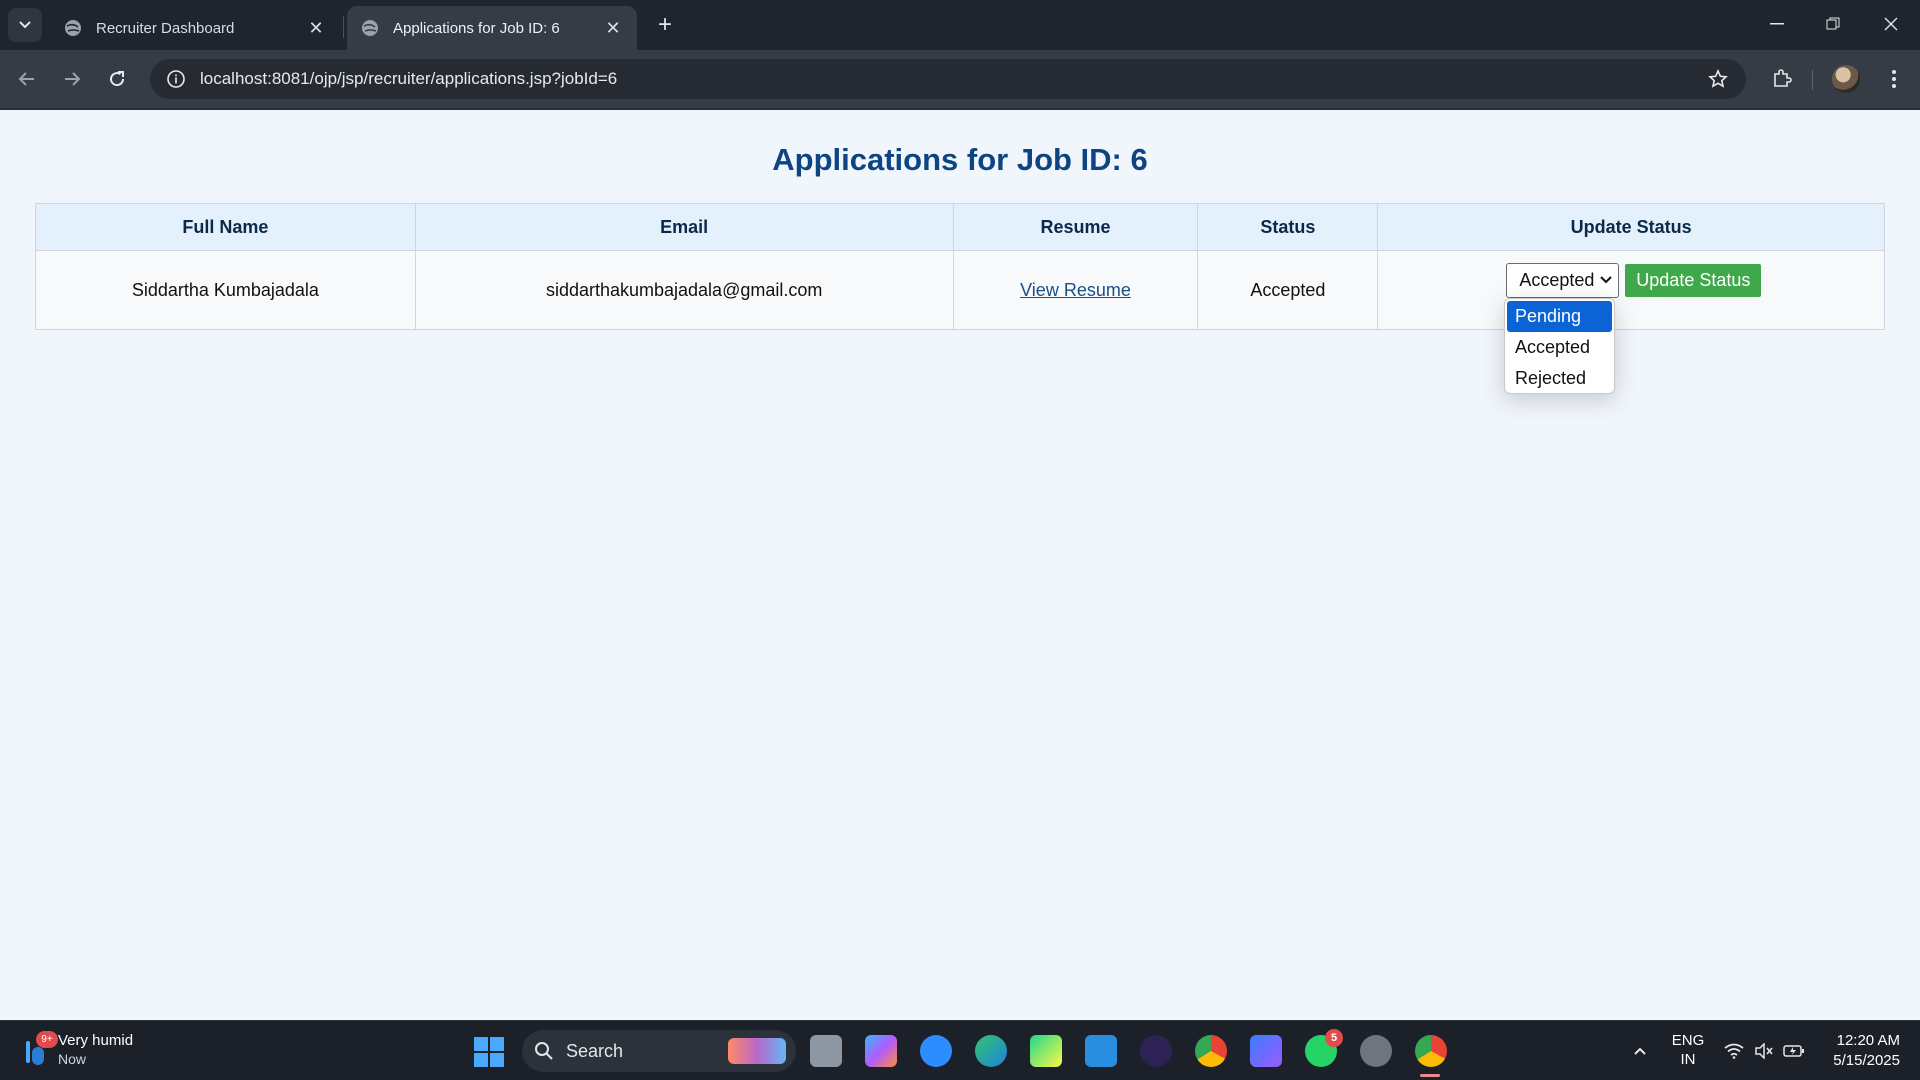 The image size is (1920, 1080). I want to click on status-dropdown-list: Pending Accepted Rejected, so click(1559, 346).